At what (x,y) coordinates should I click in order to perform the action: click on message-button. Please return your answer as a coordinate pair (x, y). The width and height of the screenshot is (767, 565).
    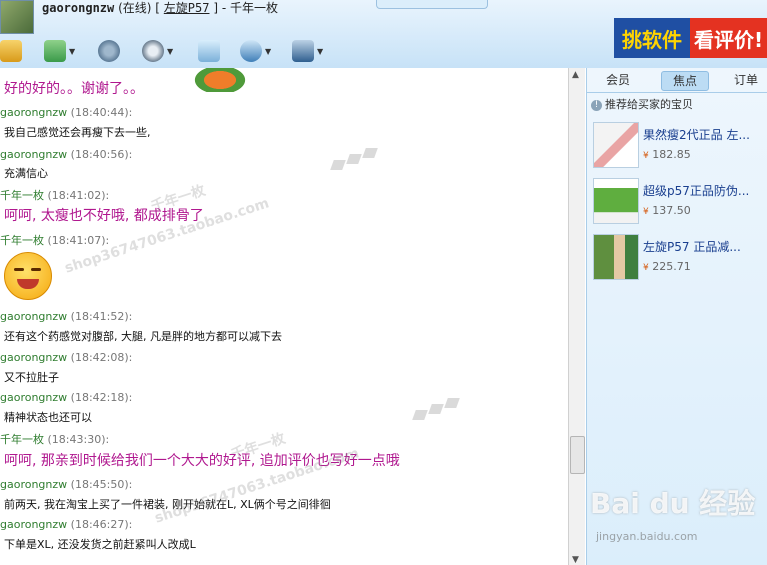
    Looking at the image, I should click on (209, 51).